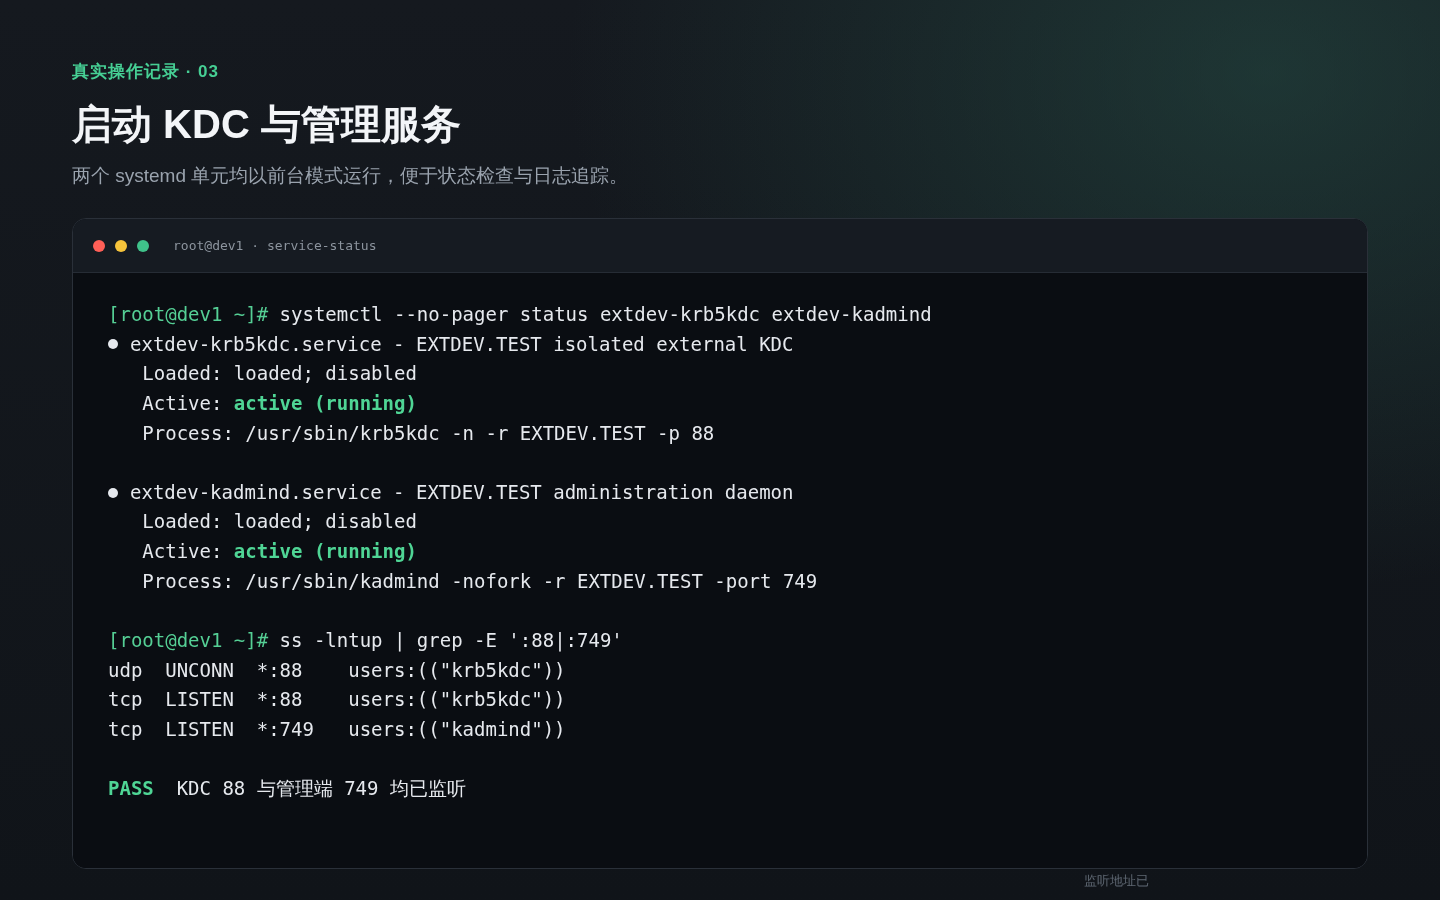  I want to click on output-line: tcp LISTEN *:88 users:(("krb5kdc")), so click(337, 700).